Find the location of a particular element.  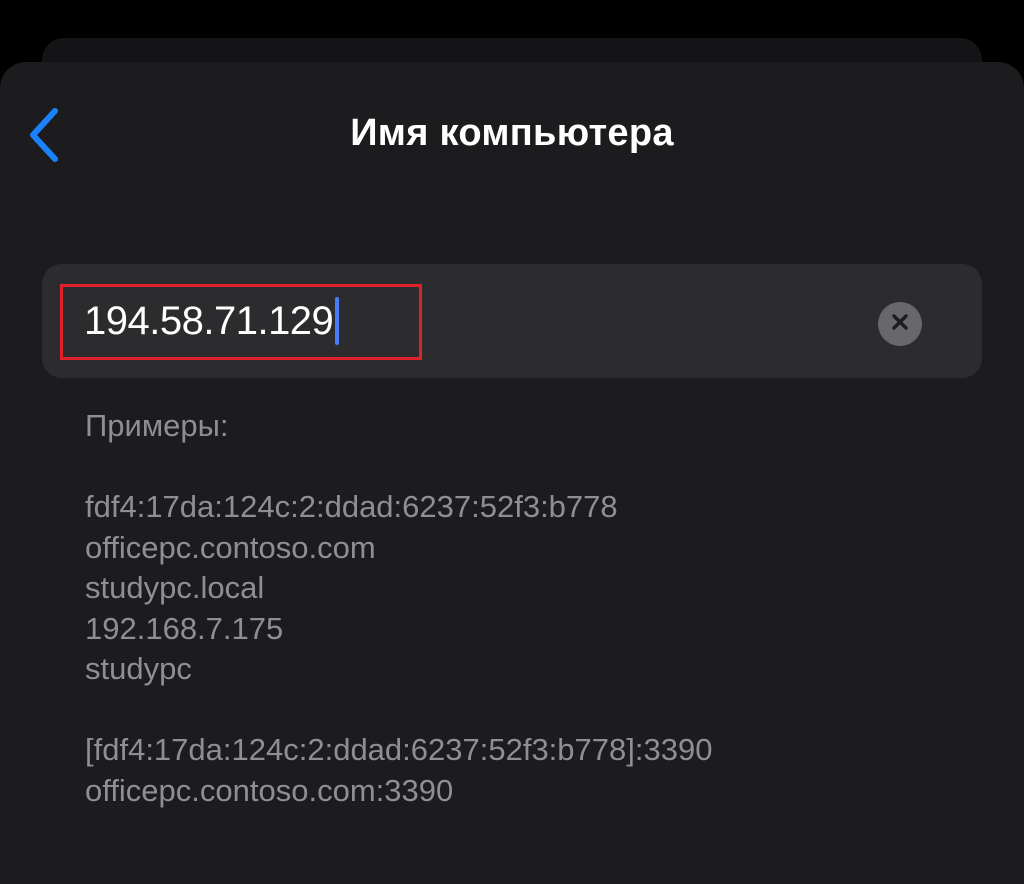

example-item: studypc is located at coordinates (138, 668).